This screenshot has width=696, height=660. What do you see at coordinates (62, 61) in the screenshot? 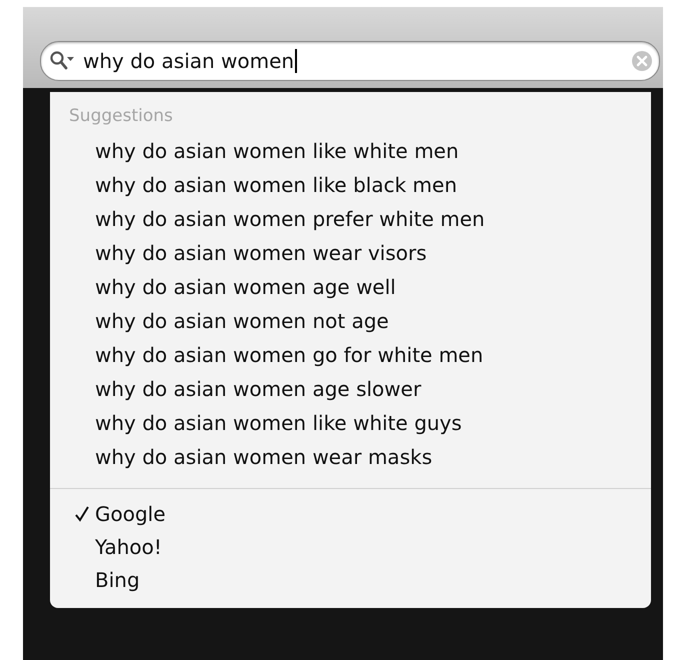
I see `search-icon` at bounding box center [62, 61].